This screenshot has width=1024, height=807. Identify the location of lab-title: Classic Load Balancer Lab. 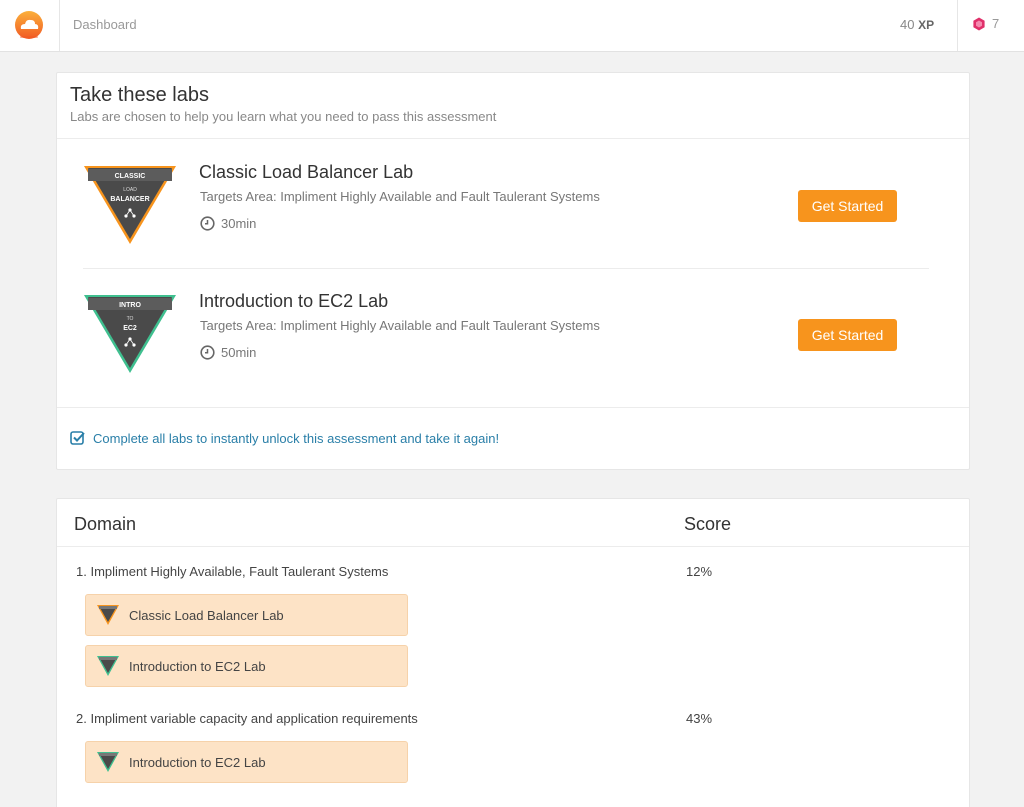
(306, 172).